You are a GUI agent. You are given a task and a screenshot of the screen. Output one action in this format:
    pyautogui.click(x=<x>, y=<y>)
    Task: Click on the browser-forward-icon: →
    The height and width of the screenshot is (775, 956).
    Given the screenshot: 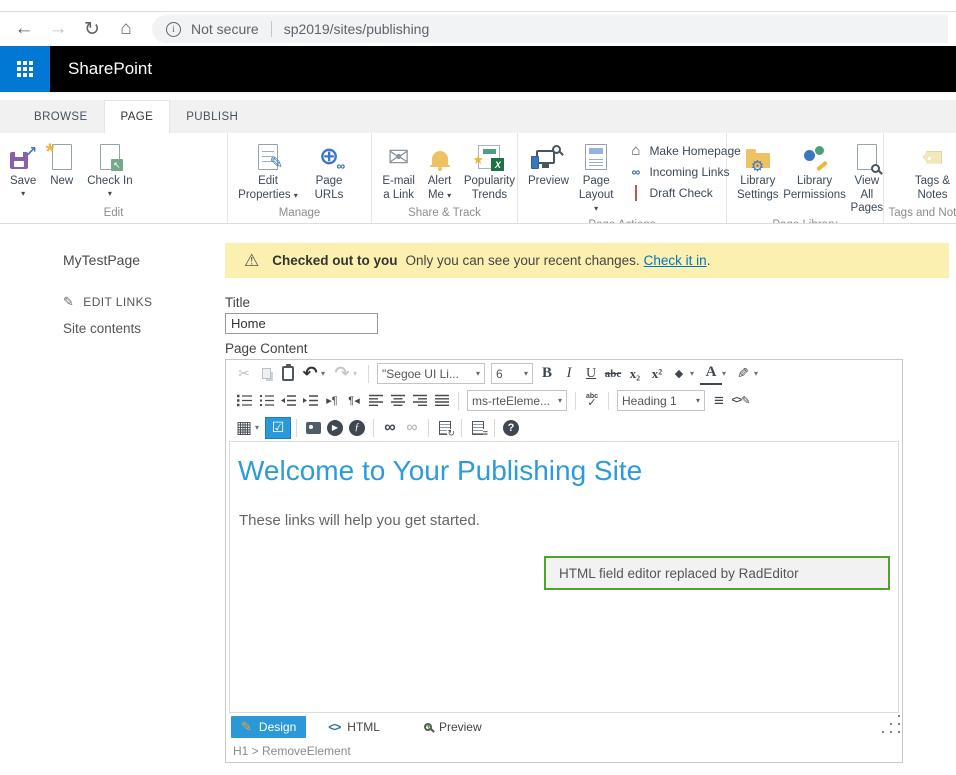 What is the action you would take?
    pyautogui.click(x=58, y=29)
    